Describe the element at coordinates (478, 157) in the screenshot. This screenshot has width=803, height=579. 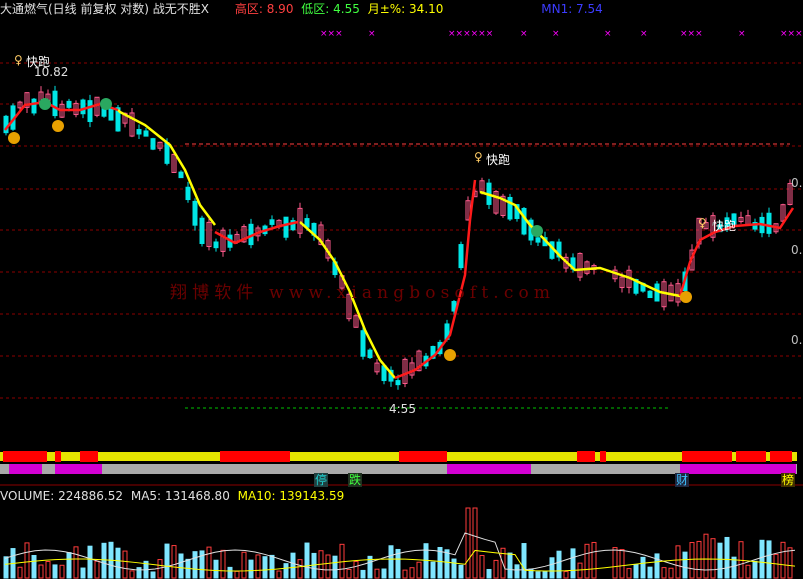
I see `runner-icon-2: ♀` at that location.